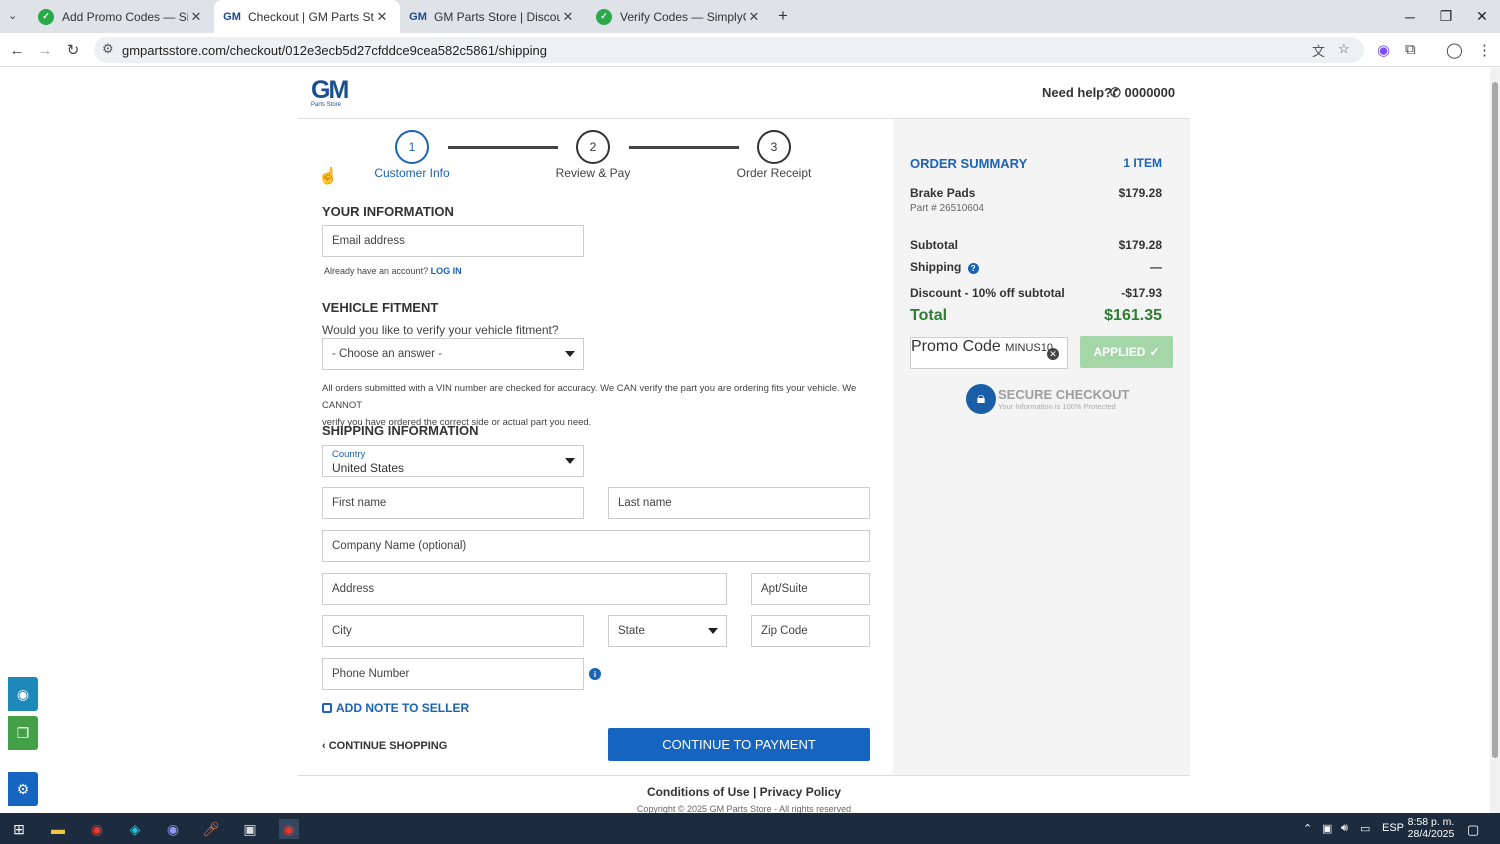 Image resolution: width=1500 pixels, height=844 pixels. I want to click on scroll-thumb, so click(1495, 420).